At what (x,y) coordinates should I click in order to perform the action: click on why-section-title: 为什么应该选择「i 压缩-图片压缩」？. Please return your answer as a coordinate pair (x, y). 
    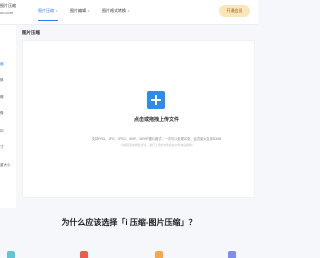
    Looking at the image, I should click on (129, 222).